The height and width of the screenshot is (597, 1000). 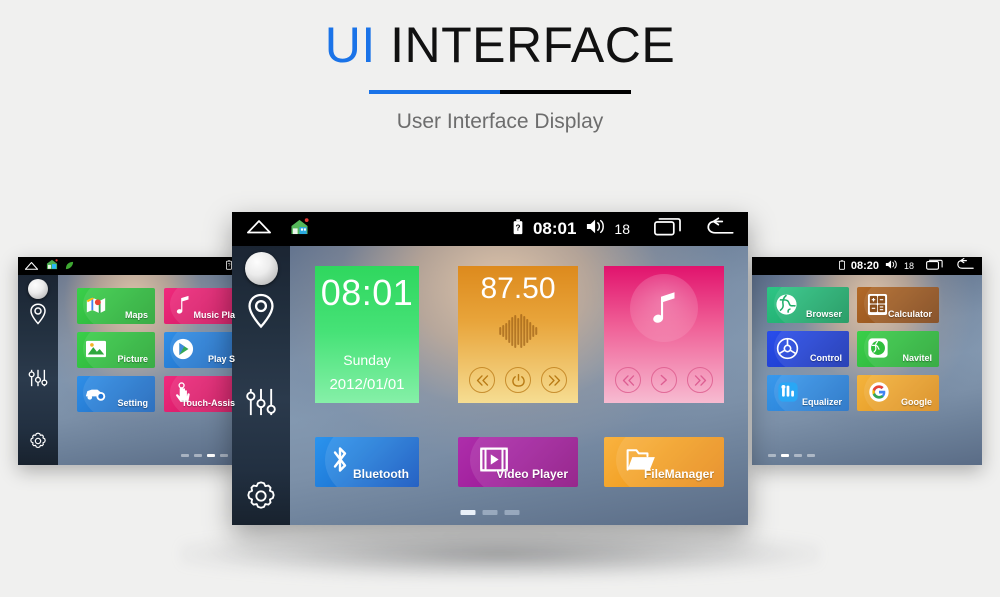 What do you see at coordinates (132, 359) in the screenshot?
I see `app-tile-label: Picture` at bounding box center [132, 359].